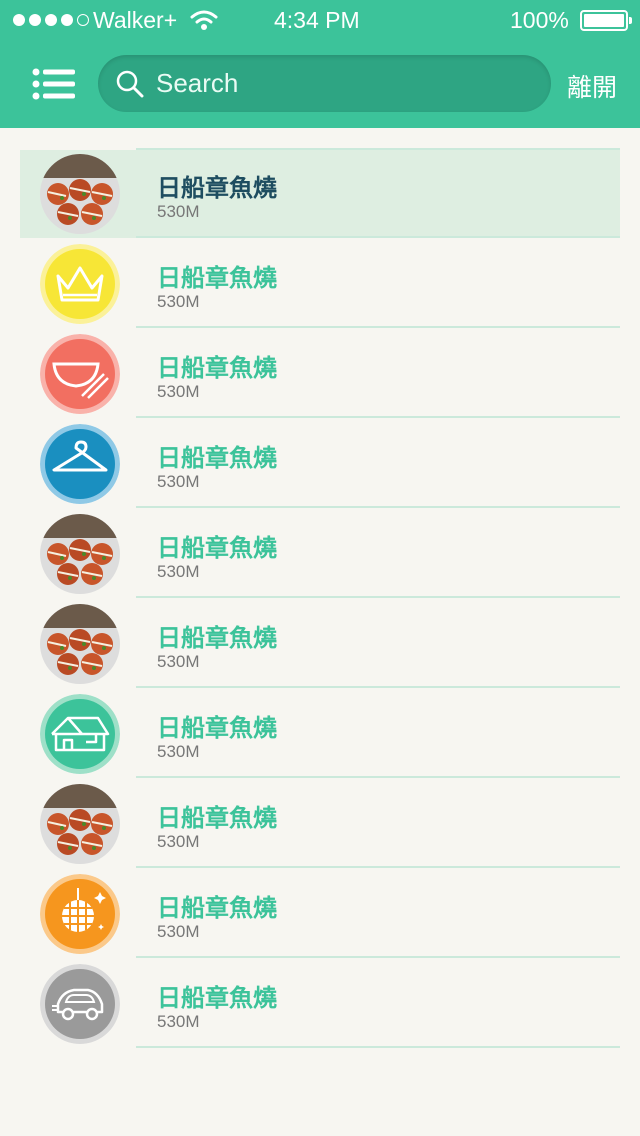  Describe the element at coordinates (346, 83) in the screenshot. I see `search-input` at that location.